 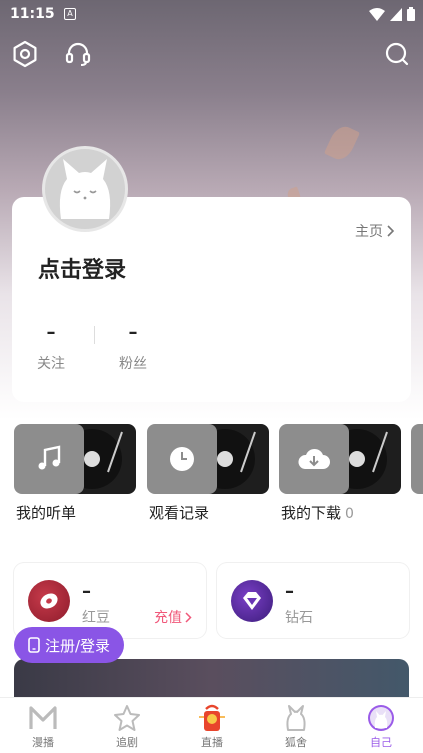 I want to click on followers-label: 粉丝, so click(x=133, y=364).